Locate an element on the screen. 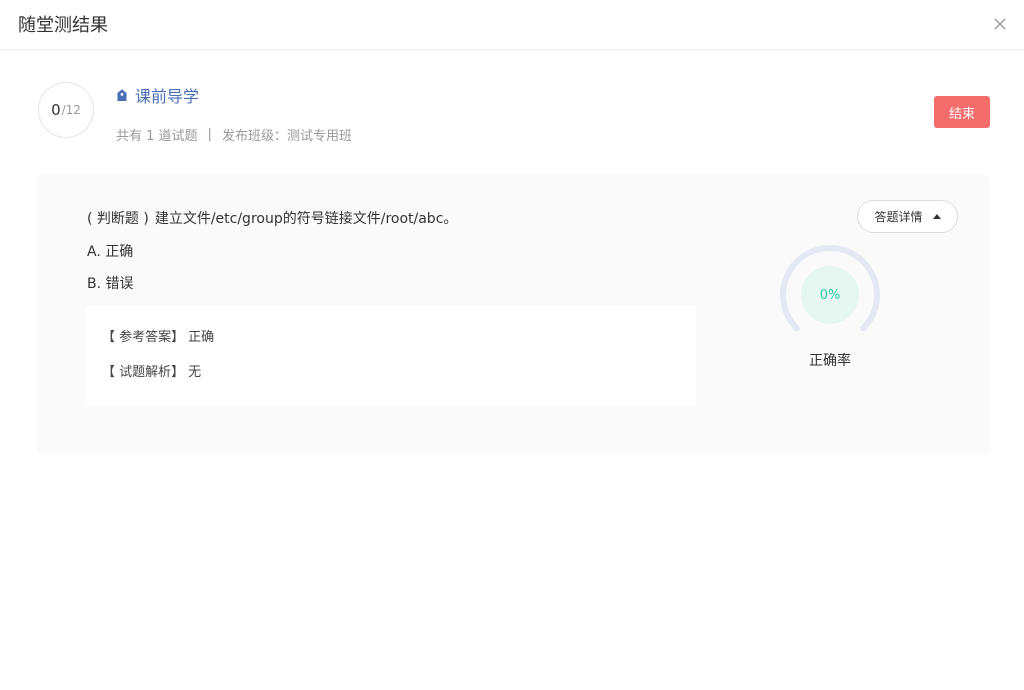 The width and height of the screenshot is (1024, 690). accuracy-gauge: 0% is located at coordinates (830, 295).